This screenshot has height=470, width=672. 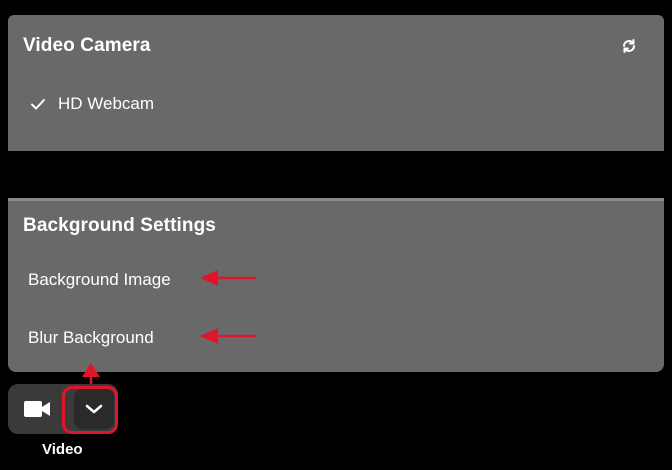 What do you see at coordinates (119, 225) in the screenshot?
I see `background-settings-title: Background Settings` at bounding box center [119, 225].